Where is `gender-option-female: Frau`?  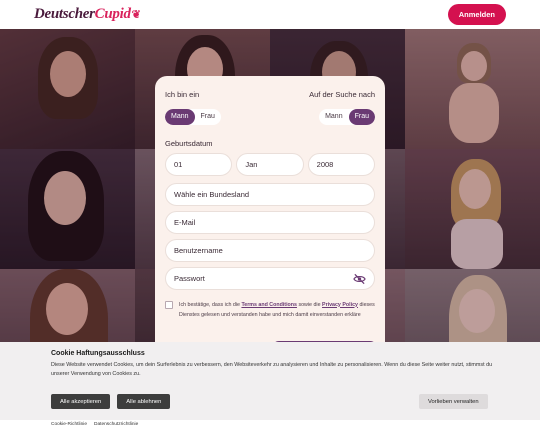 gender-option-female: Frau is located at coordinates (208, 117).